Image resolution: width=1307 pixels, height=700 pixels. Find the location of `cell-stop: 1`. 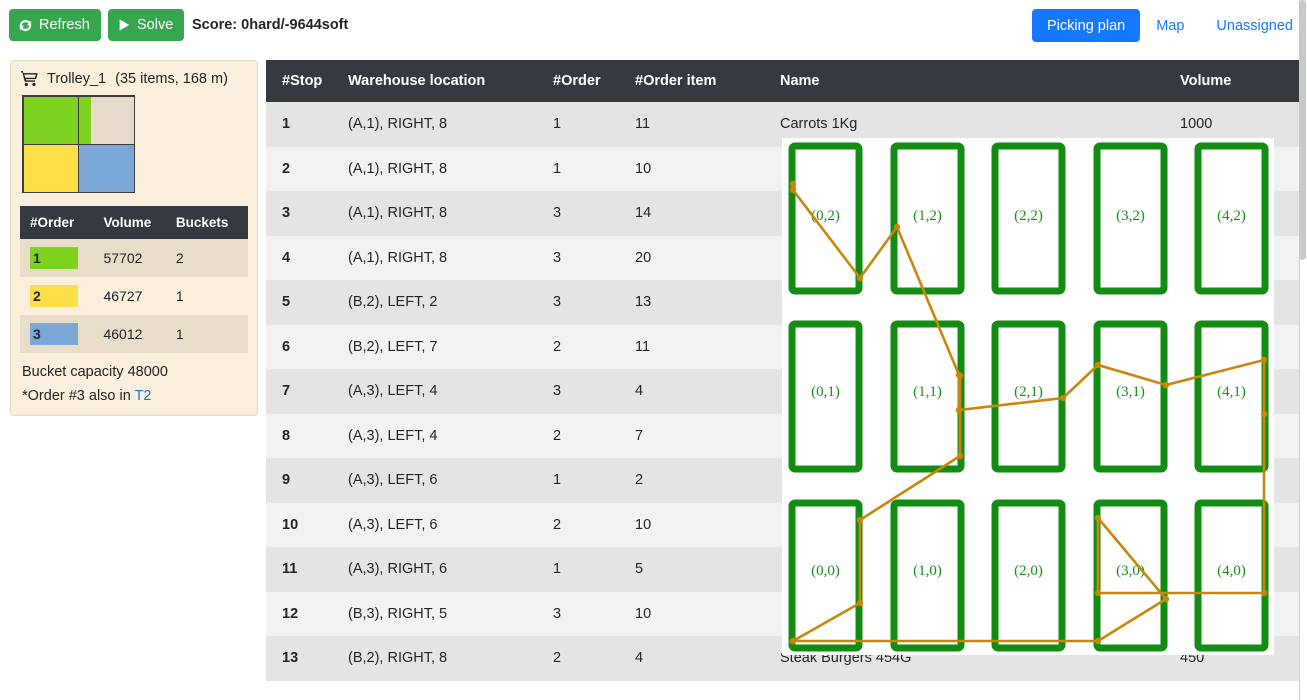

cell-stop: 1 is located at coordinates (286, 124).